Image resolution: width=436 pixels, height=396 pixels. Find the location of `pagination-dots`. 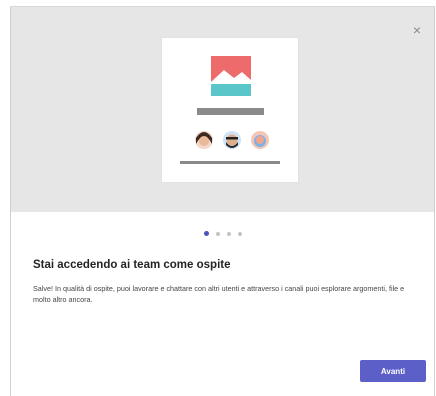

pagination-dots is located at coordinates (222, 234).